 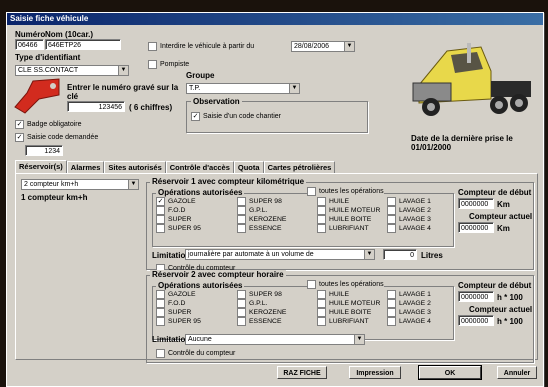 I want to click on r1-limitation-qty: 0, so click(x=400, y=254).